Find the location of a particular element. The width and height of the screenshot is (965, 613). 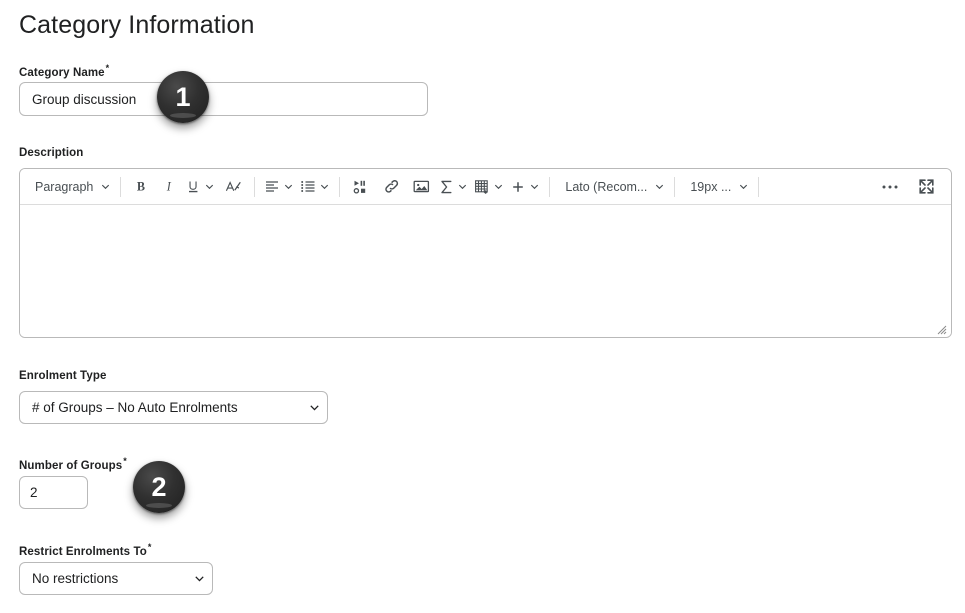

link-icon is located at coordinates (391, 186).